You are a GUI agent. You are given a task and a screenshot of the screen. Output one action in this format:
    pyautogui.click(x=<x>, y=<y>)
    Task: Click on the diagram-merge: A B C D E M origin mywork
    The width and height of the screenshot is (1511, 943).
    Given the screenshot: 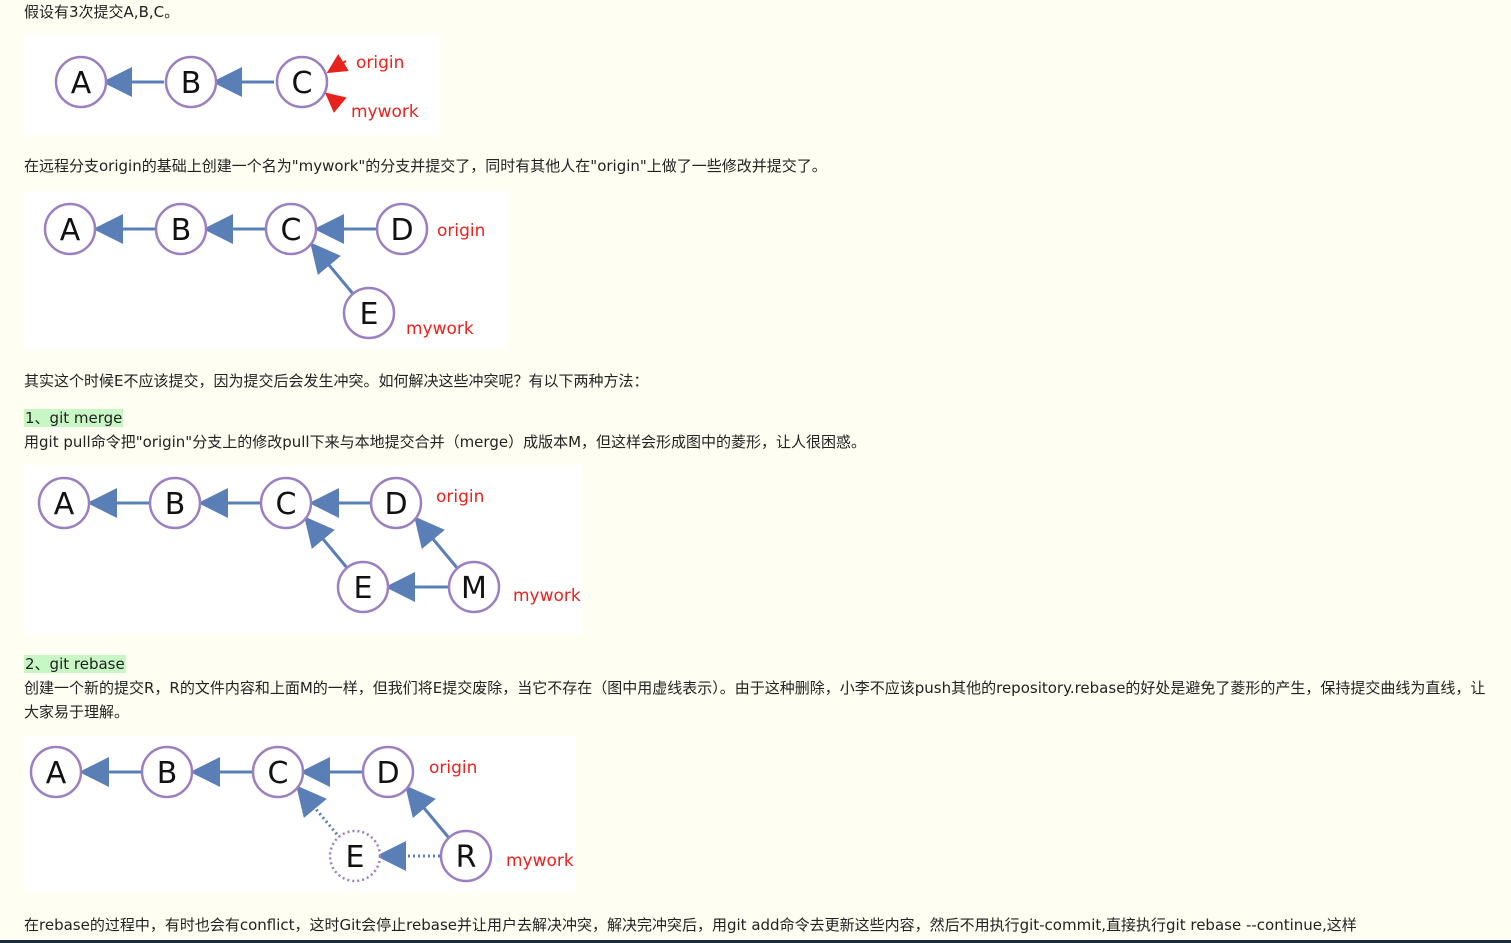 What is the action you would take?
    pyautogui.click(x=303, y=550)
    